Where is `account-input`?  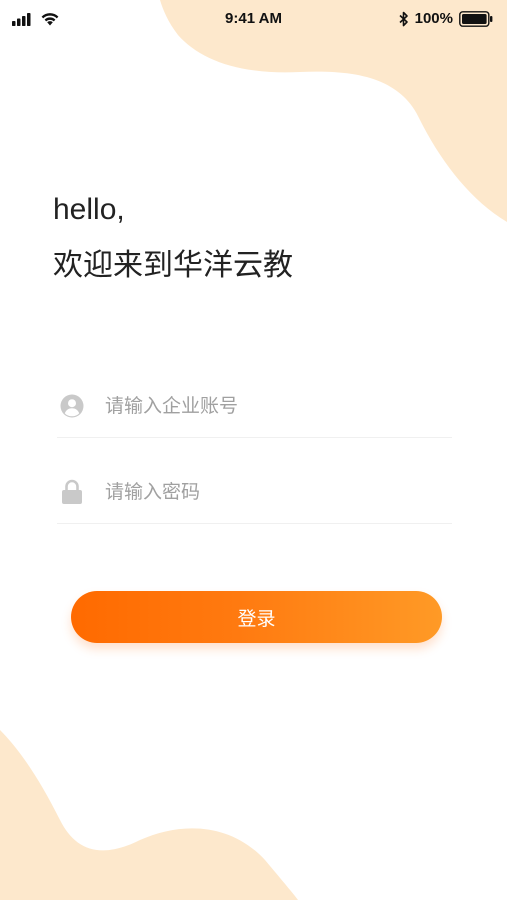 account-input is located at coordinates (255, 406).